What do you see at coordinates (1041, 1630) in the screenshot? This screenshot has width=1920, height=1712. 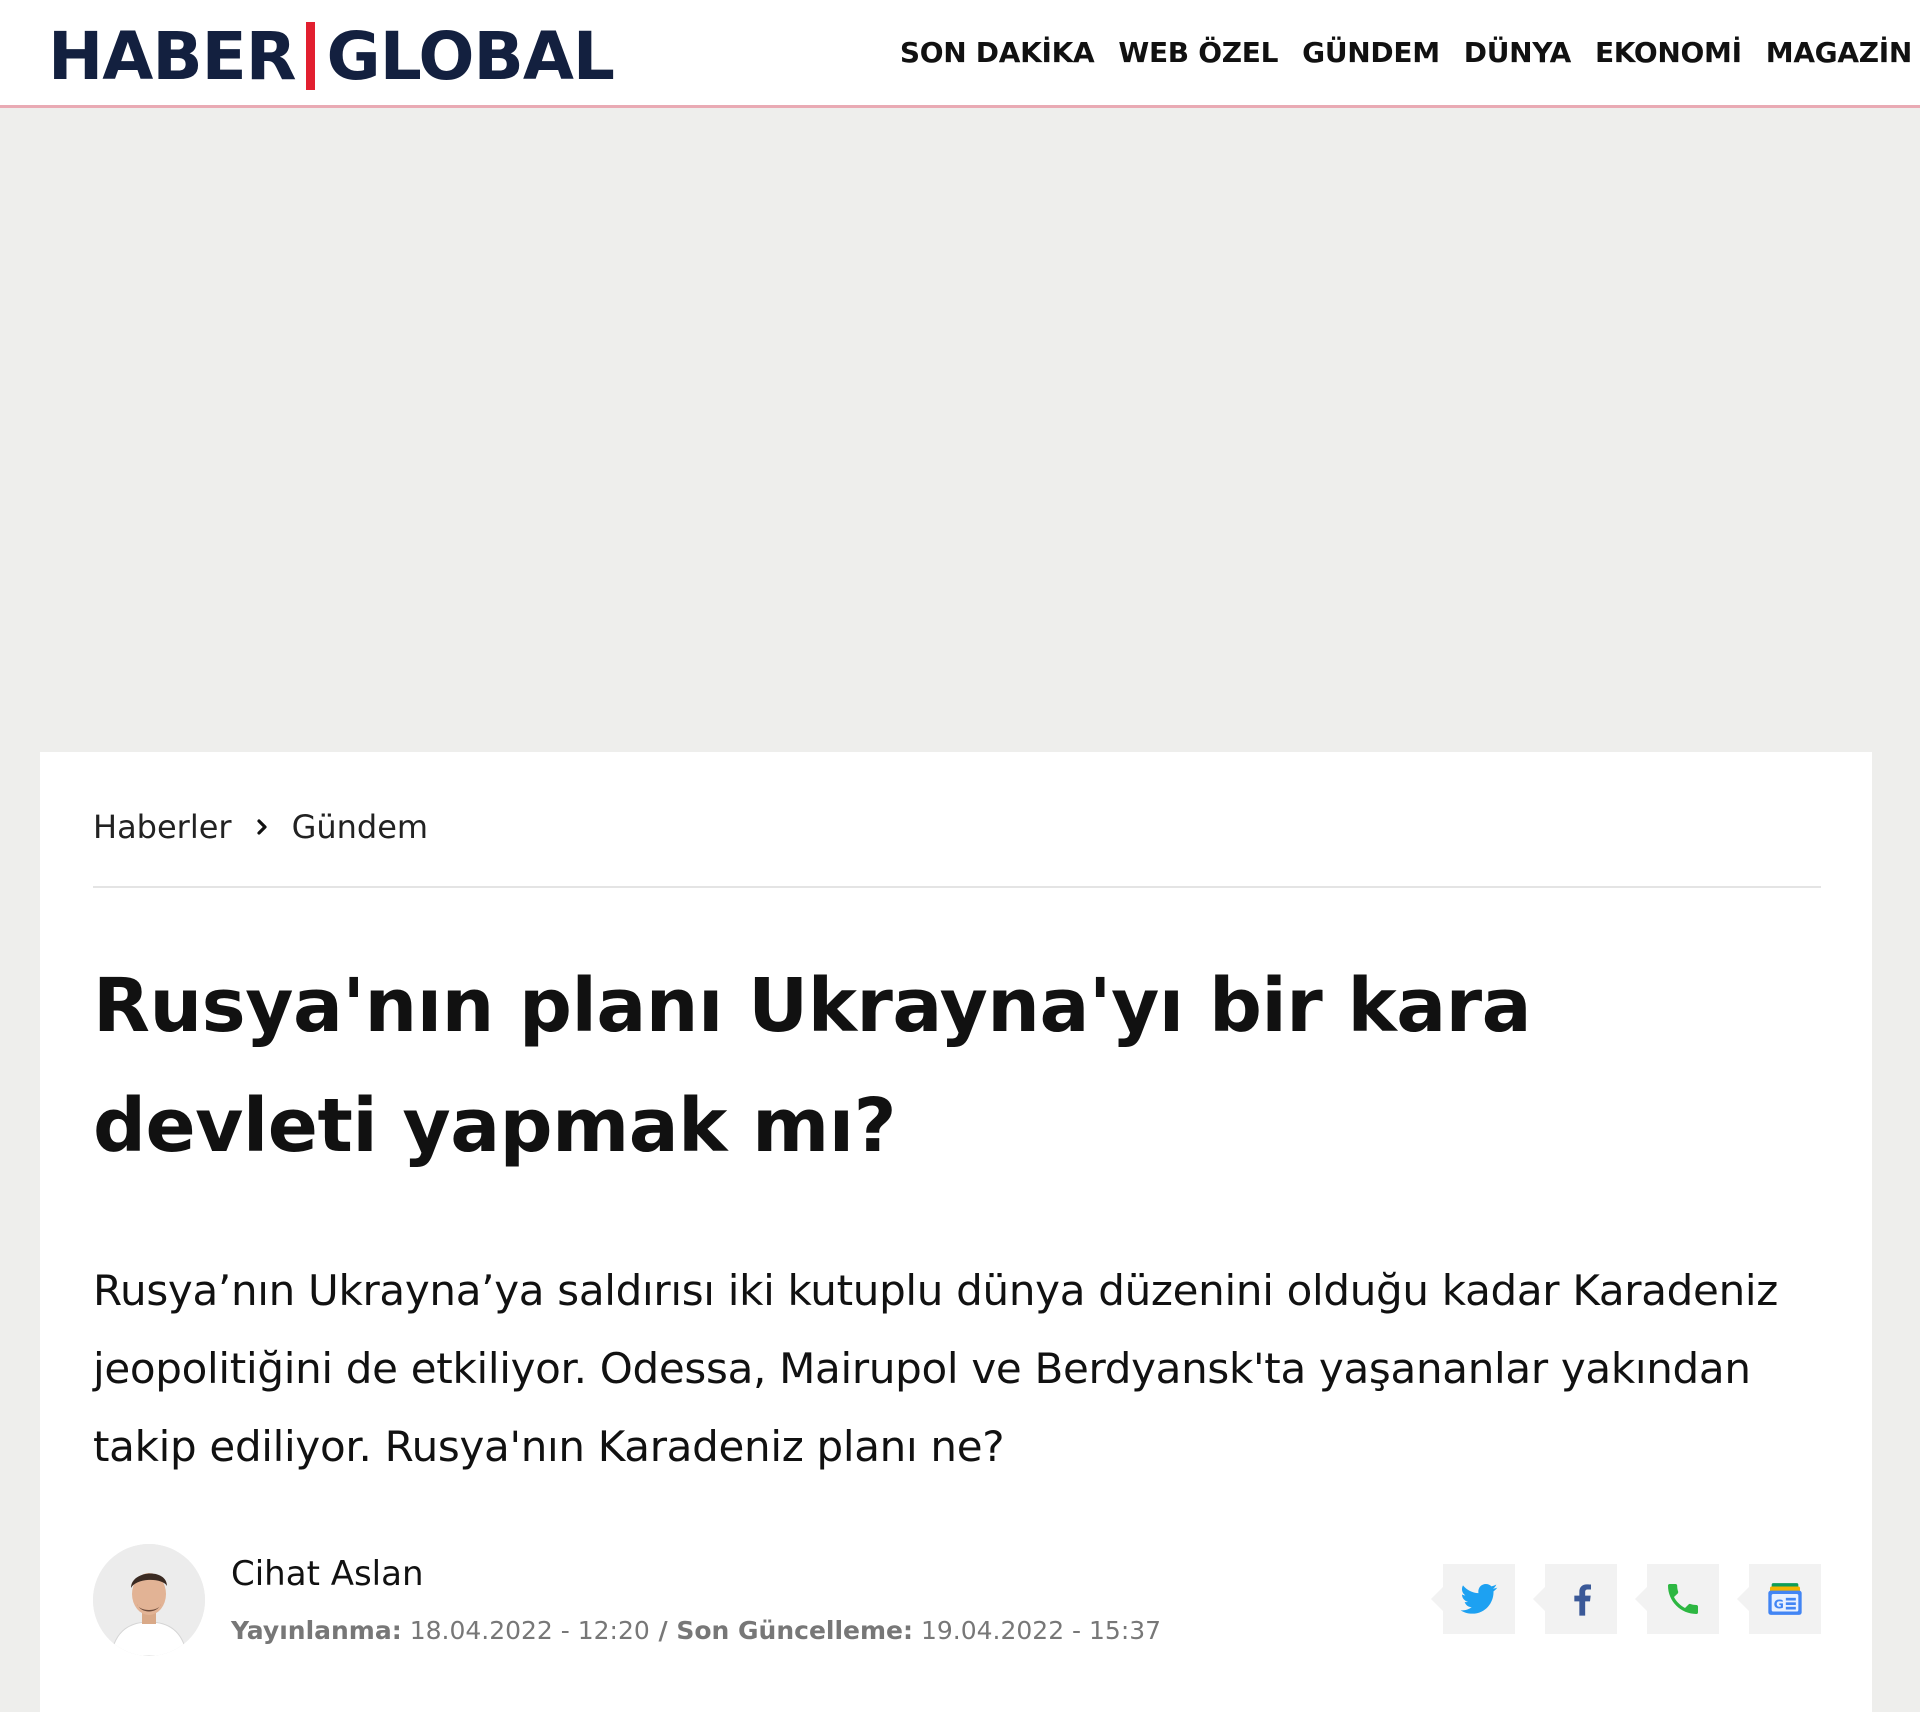 I see `updated-value: 19.04.2022 - 15:37` at bounding box center [1041, 1630].